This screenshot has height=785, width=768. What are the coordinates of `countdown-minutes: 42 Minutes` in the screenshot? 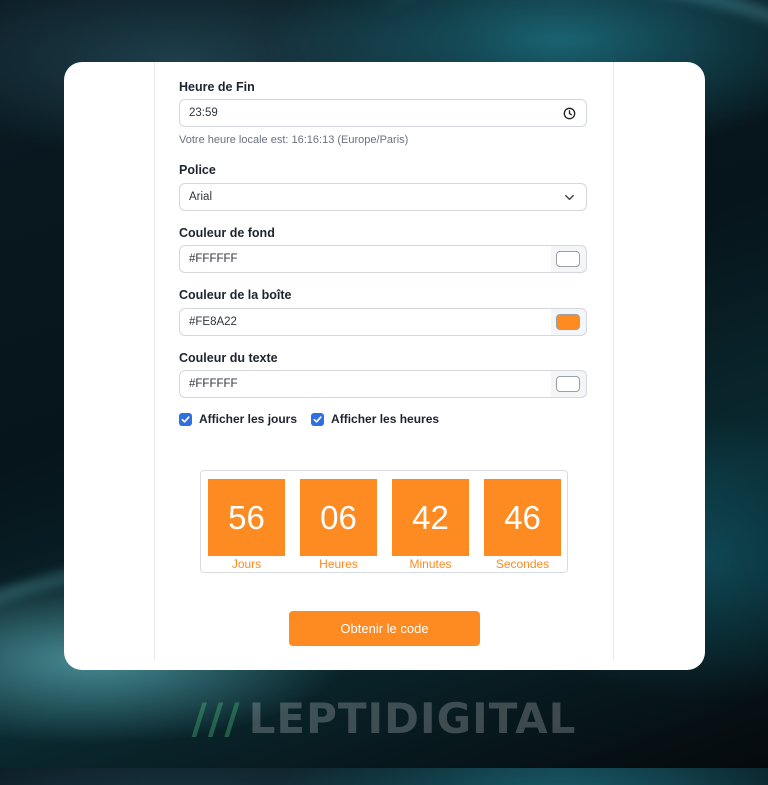 It's located at (430, 525).